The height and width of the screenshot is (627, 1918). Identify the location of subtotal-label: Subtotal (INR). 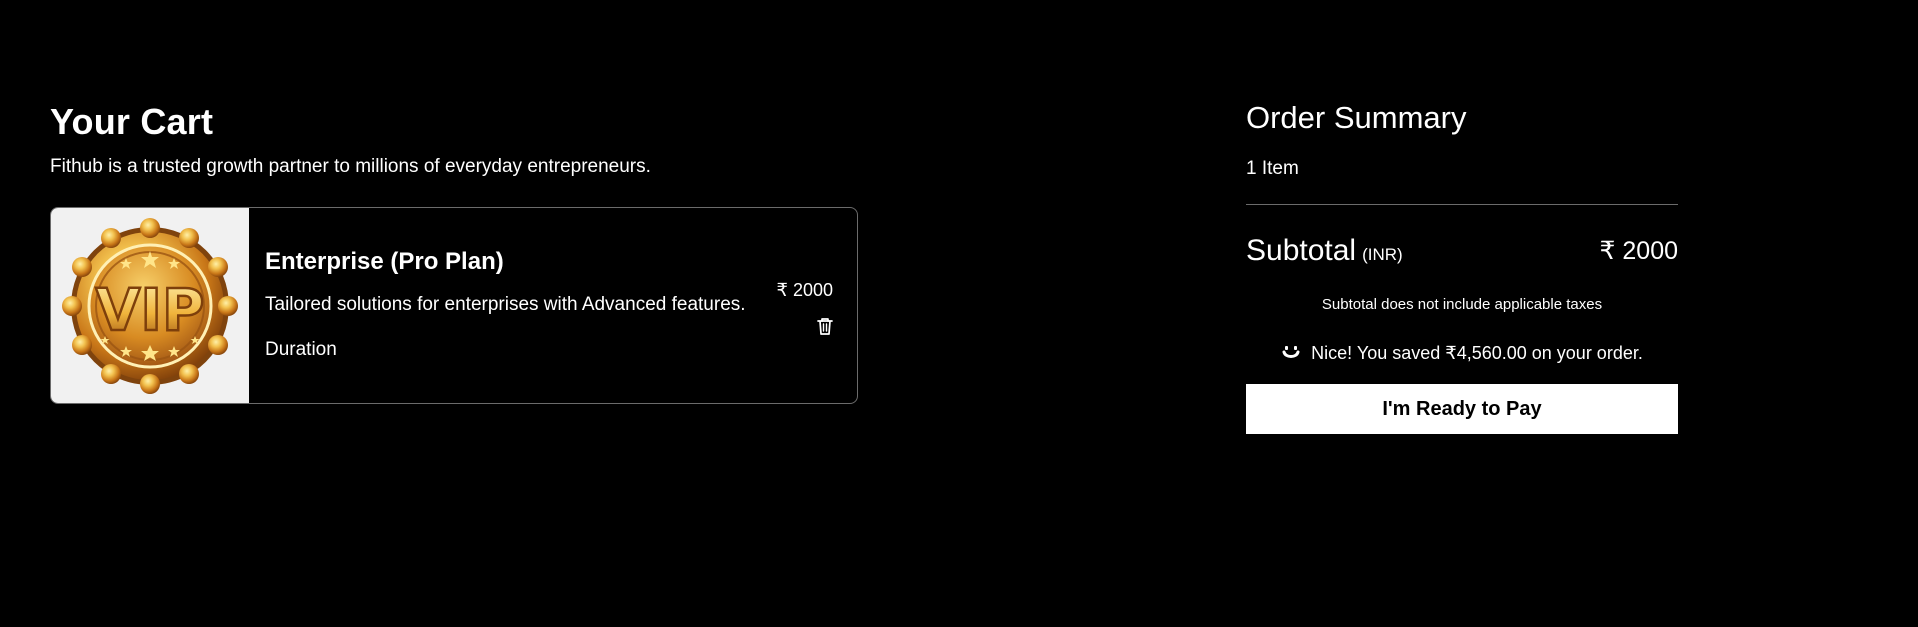
(1324, 253).